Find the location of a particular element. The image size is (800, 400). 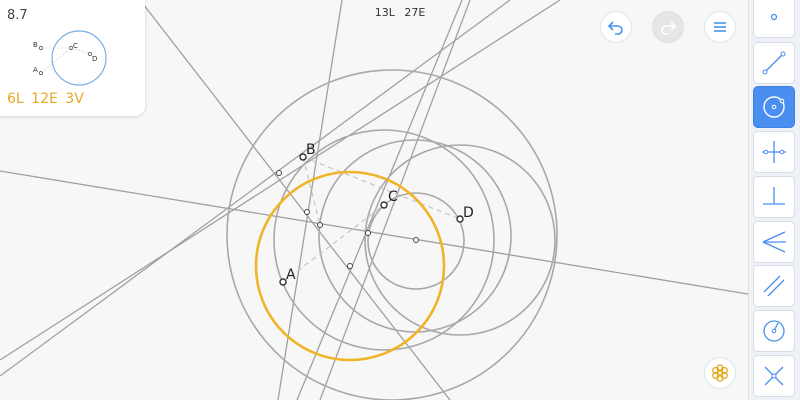

level-number: 8.7 is located at coordinates (17, 15).